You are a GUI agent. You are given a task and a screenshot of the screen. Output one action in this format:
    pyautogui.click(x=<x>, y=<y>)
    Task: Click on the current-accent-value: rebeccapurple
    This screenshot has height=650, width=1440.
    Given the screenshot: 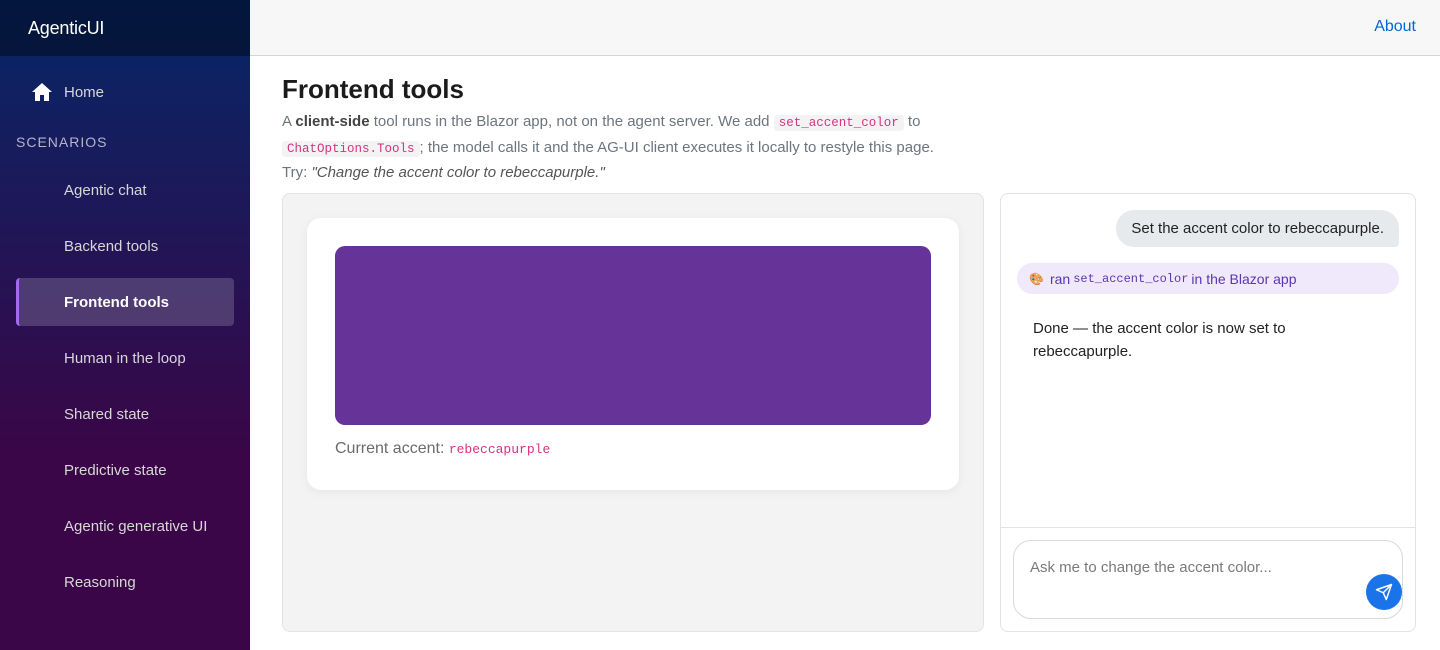 What is the action you would take?
    pyautogui.click(x=499, y=449)
    